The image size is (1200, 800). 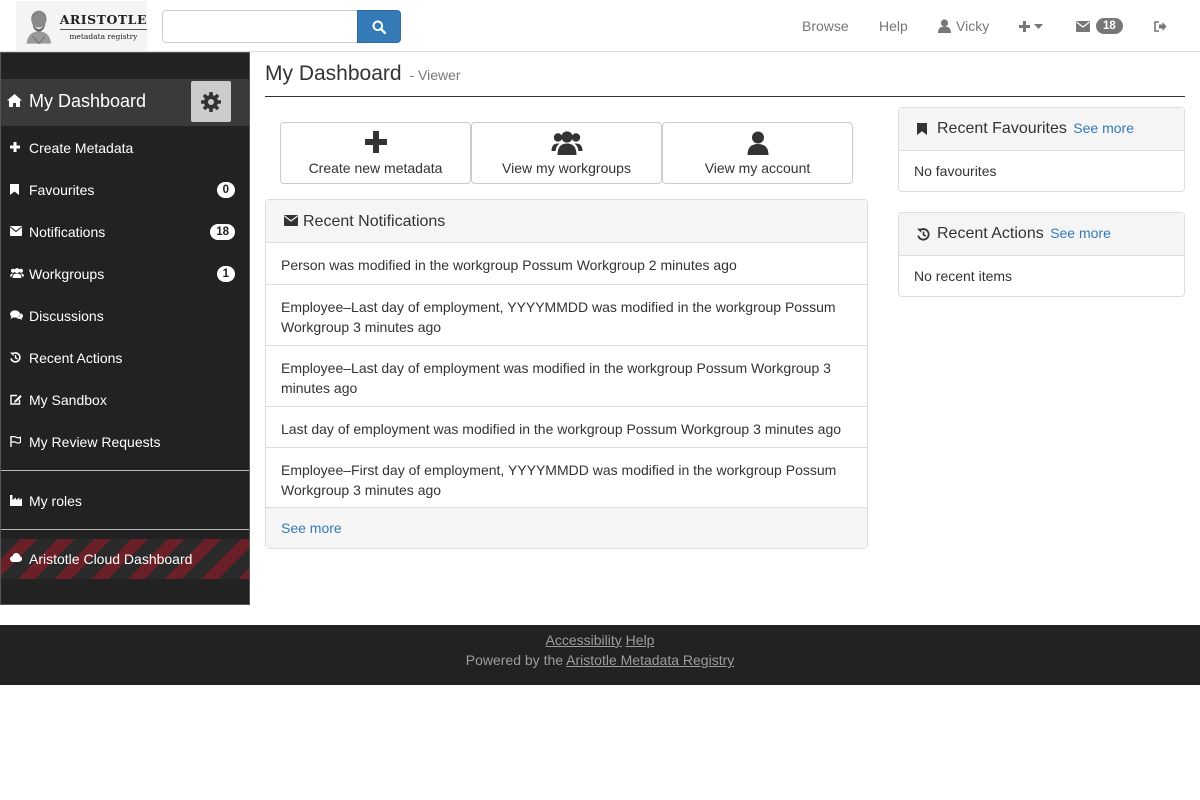 I want to click on recent-favourites-panel: Recent Favourites See more No favourites, so click(x=1041, y=149).